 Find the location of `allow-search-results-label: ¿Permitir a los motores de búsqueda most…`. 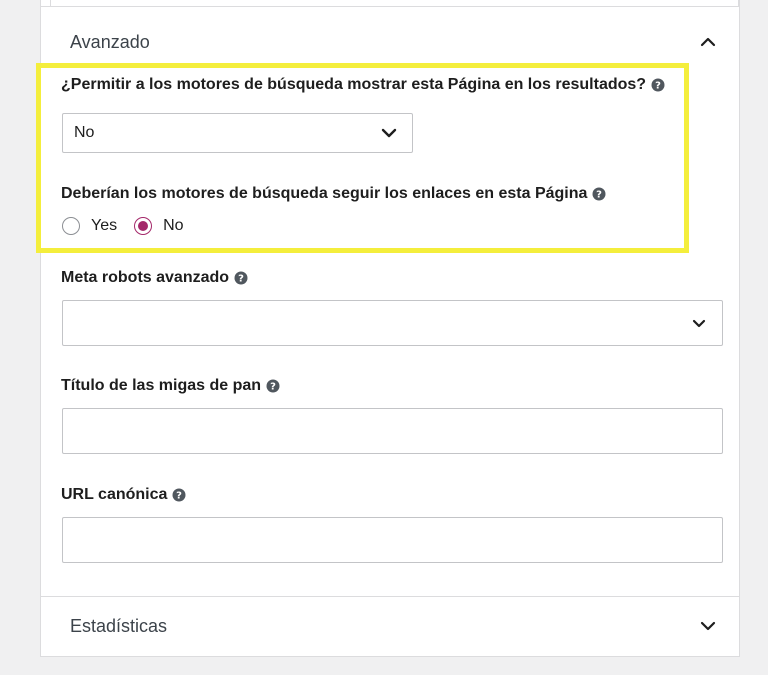

allow-search-results-label: ¿Permitir a los motores de búsqueda most… is located at coordinates (363, 85).